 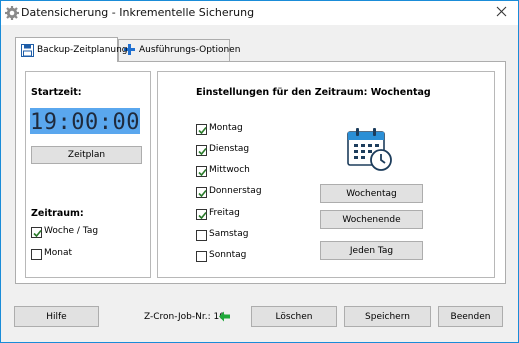 What do you see at coordinates (470, 316) in the screenshot?
I see `exit-button: Beenden` at bounding box center [470, 316].